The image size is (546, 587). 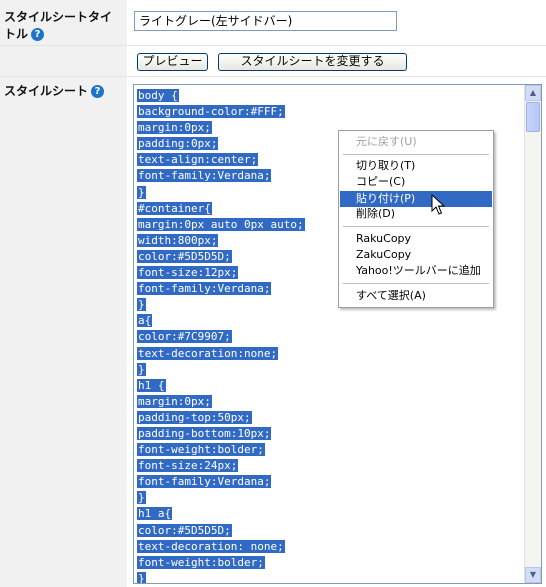 I want to click on menu-item-cut: 切り取り(T), so click(x=416, y=166).